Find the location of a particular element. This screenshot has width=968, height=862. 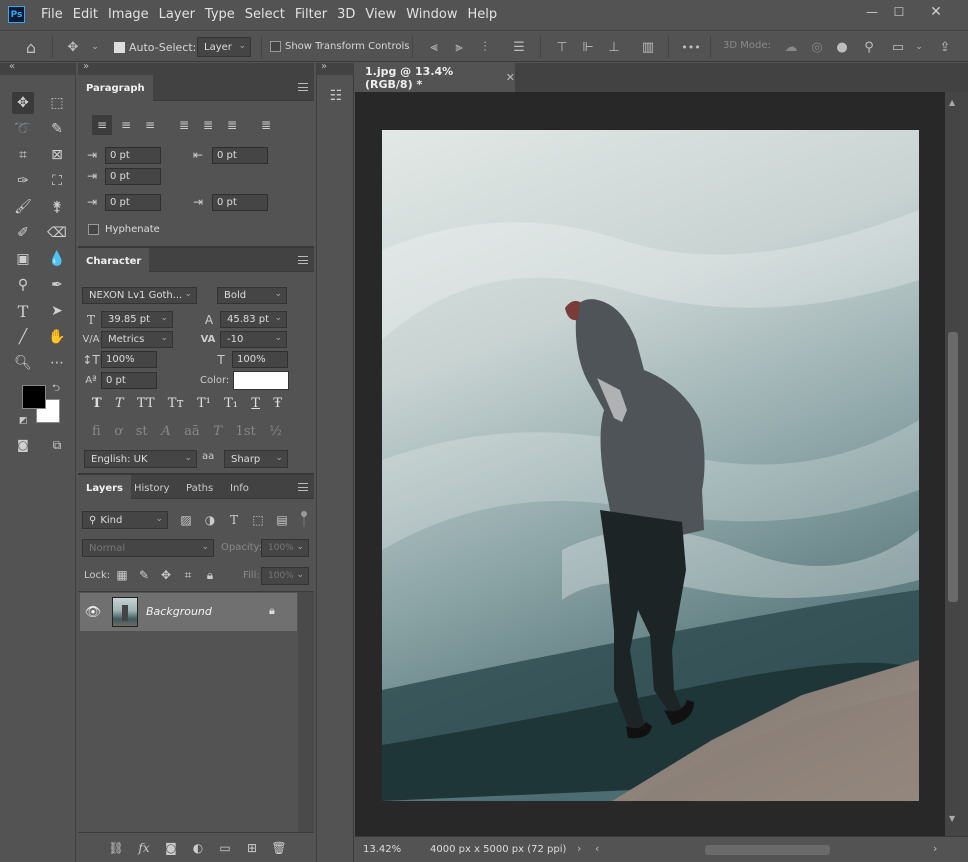

distribute-vertical-icon: ☰ is located at coordinates (519, 47).